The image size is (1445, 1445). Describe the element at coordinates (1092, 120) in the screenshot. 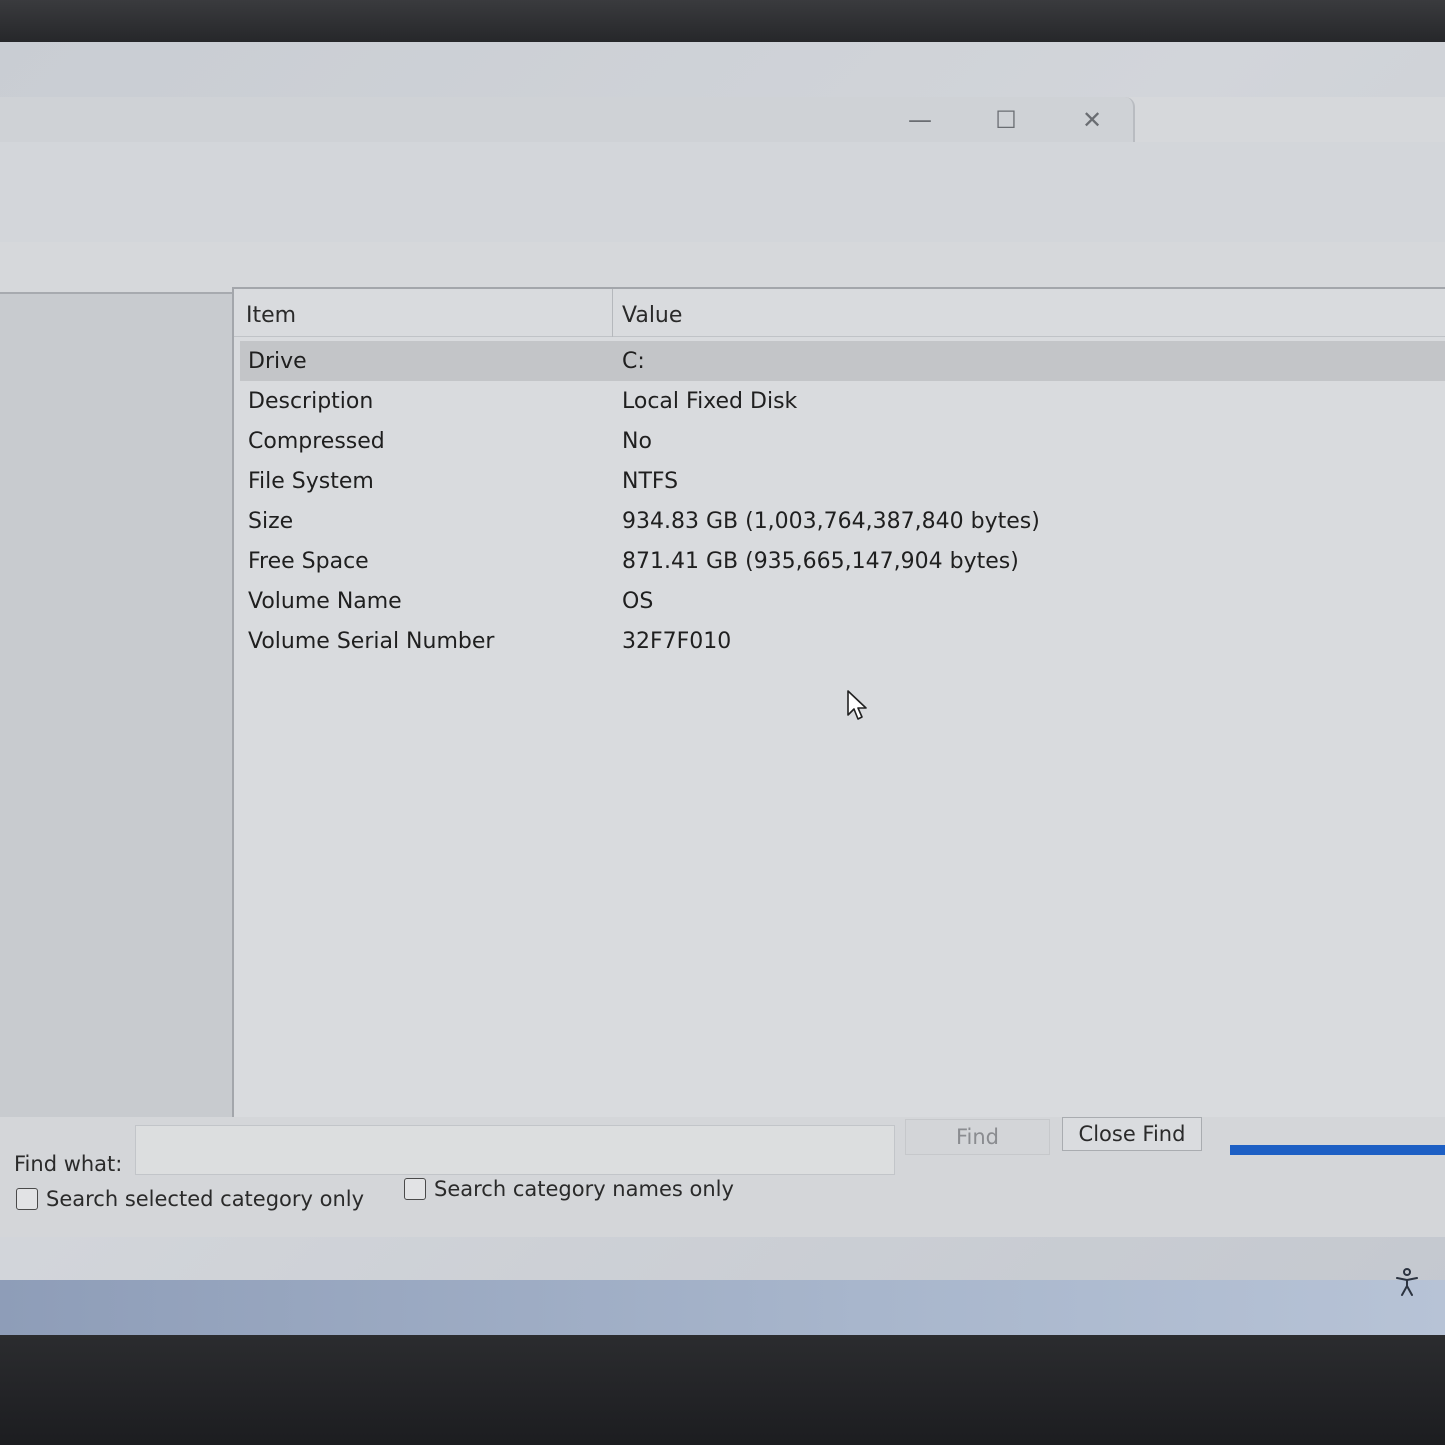

I see `close-button: ✕` at that location.